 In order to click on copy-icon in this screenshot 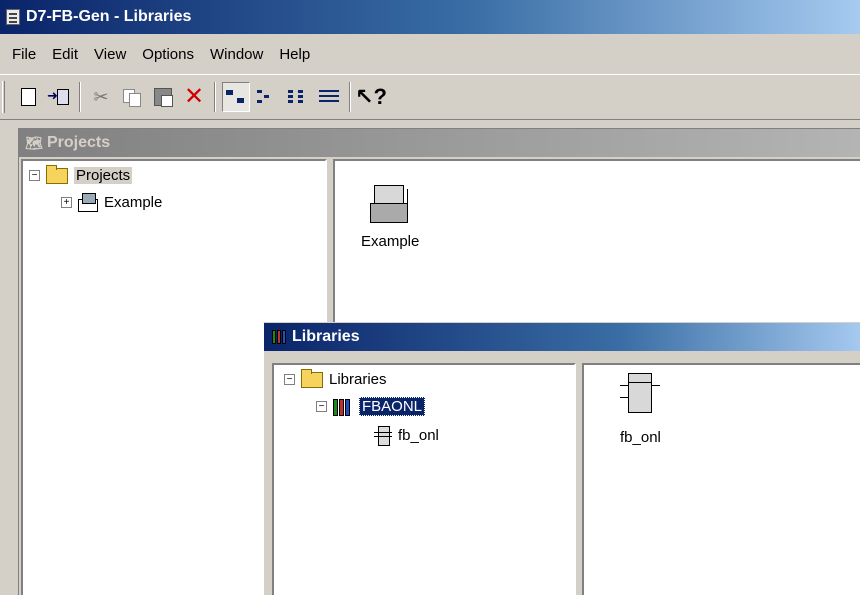, I will do `click(132, 98)`.